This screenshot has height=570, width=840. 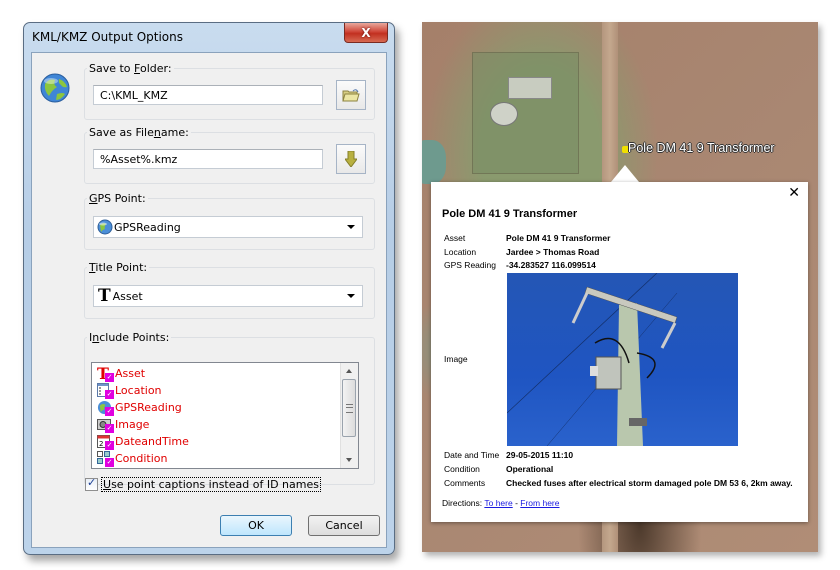 I want to click on from-here-link: From here, so click(x=539, y=503).